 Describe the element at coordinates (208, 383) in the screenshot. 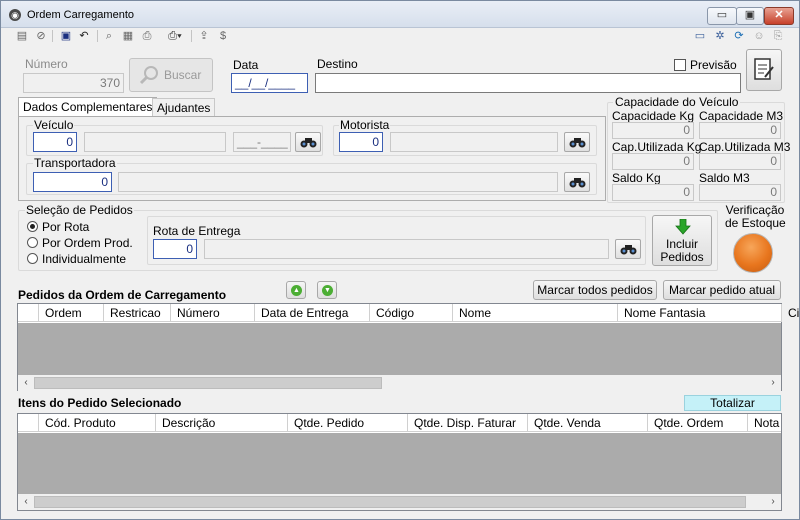

I see `pedidos-scroll-thumb` at that location.